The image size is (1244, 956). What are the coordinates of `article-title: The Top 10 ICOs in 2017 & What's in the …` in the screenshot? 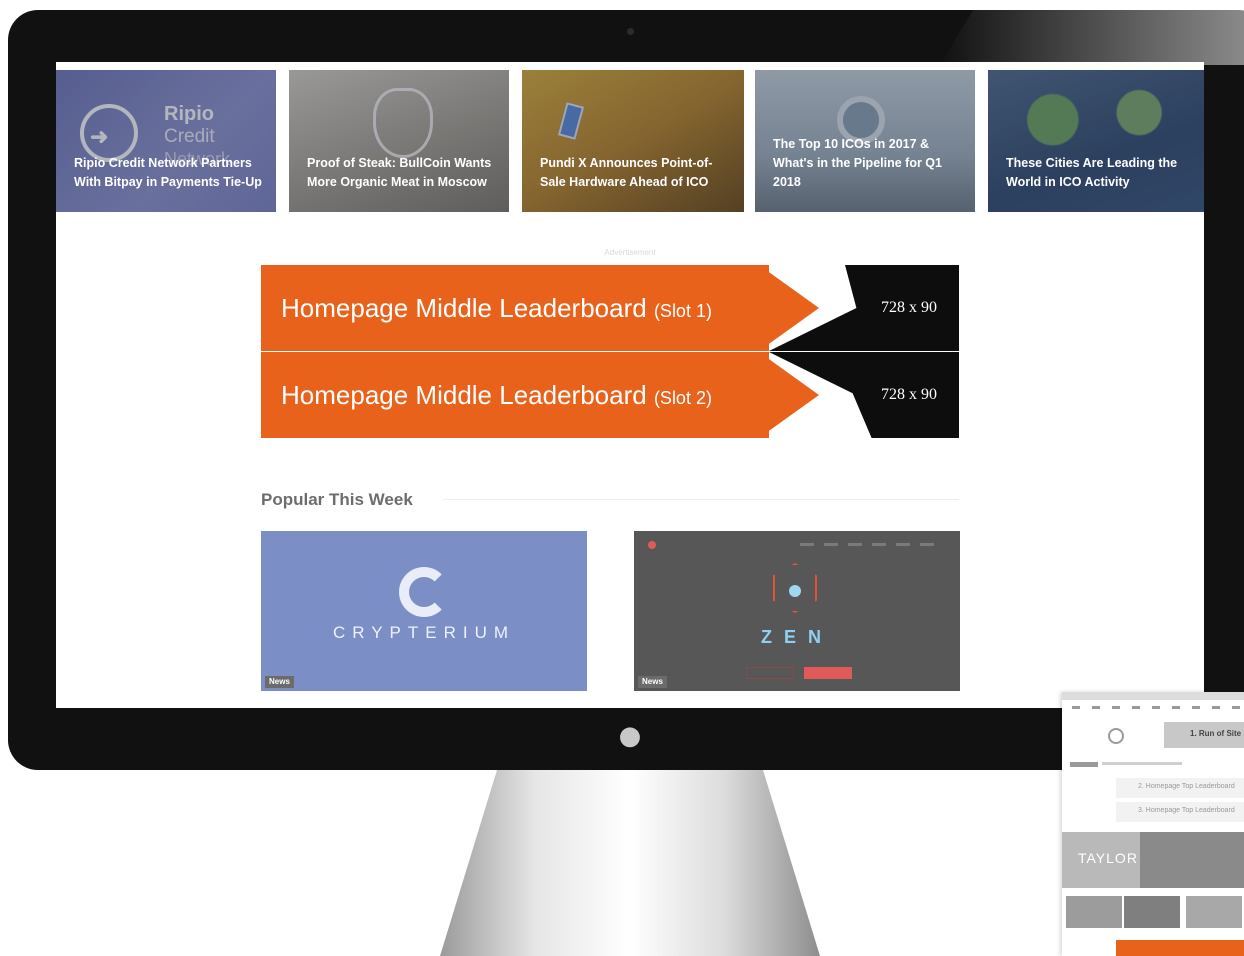 It's located at (867, 163).